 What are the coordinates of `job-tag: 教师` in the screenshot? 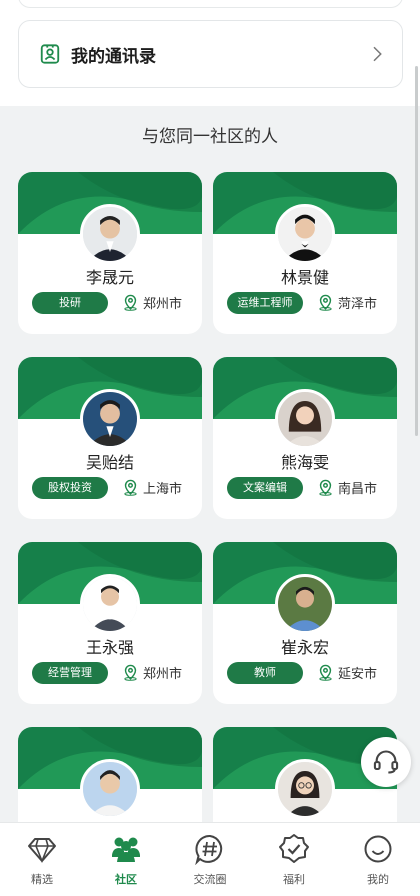 It's located at (265, 673).